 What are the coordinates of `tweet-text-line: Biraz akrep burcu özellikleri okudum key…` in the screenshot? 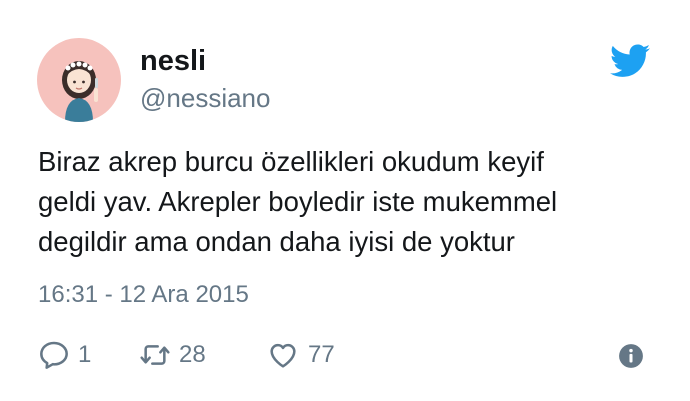 It's located at (291, 161).